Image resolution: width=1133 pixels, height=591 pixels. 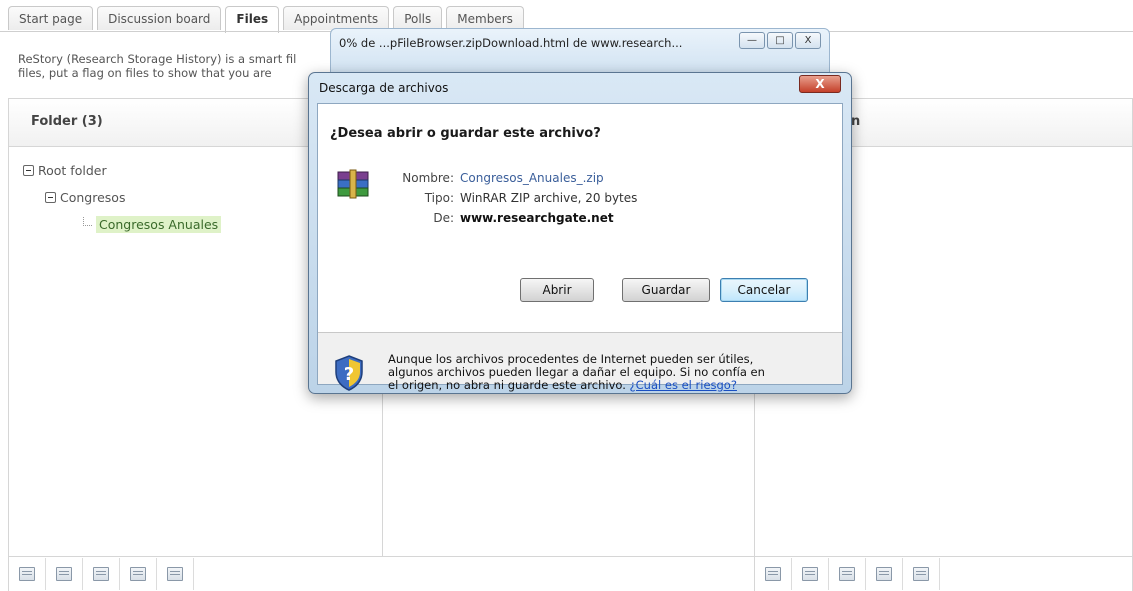 I want to click on window-controls: — □ X, so click(x=780, y=40).